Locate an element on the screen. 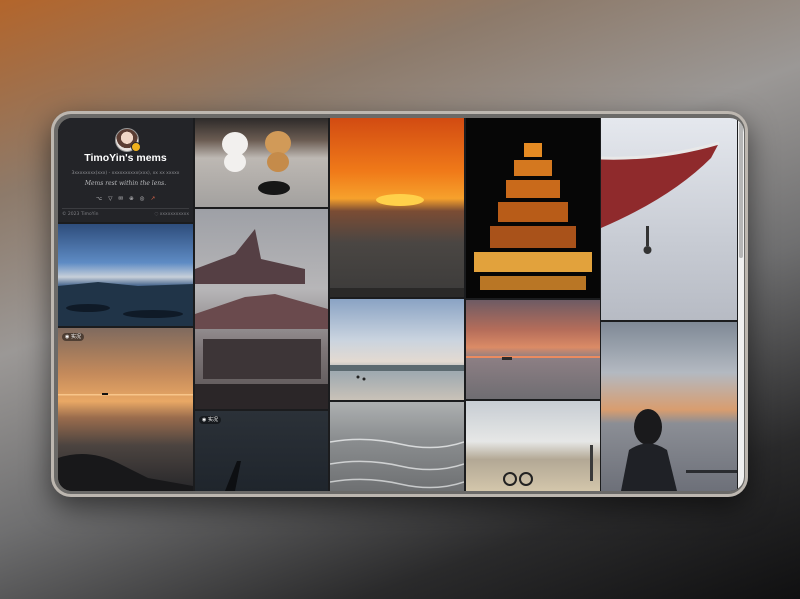  profile-name: TimoYin's mems is located at coordinates (125, 158).